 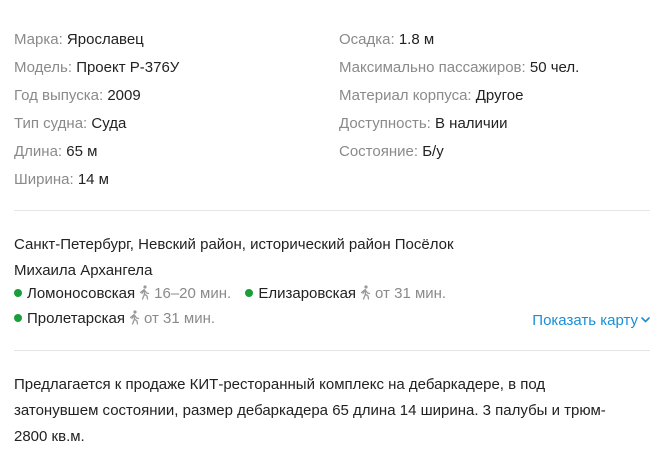 I want to click on address-line: Михаила Архангела, so click(x=83, y=270).